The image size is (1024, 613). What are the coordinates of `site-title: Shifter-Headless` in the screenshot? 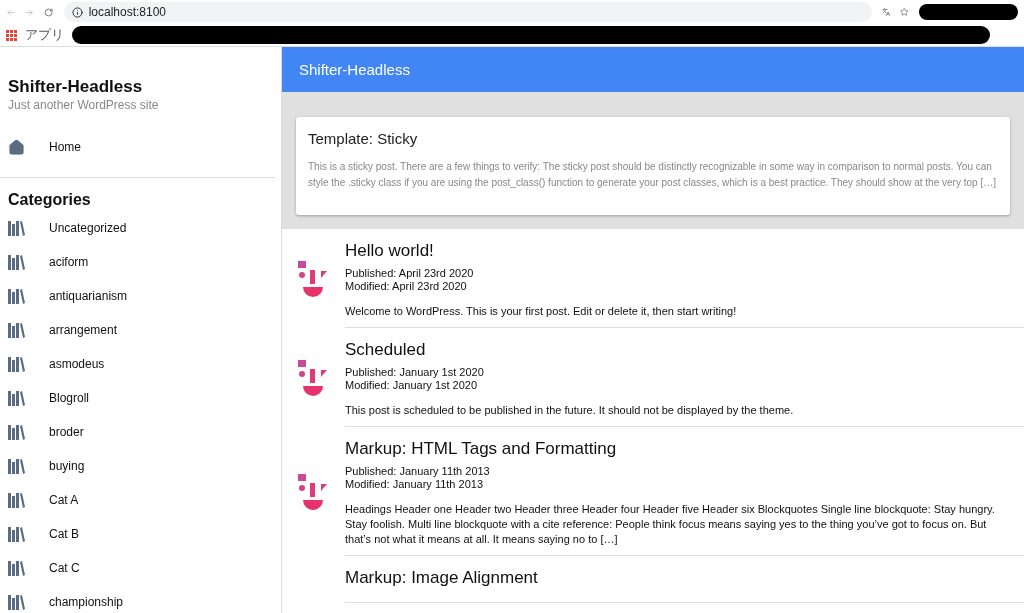 It's located at (75, 86).